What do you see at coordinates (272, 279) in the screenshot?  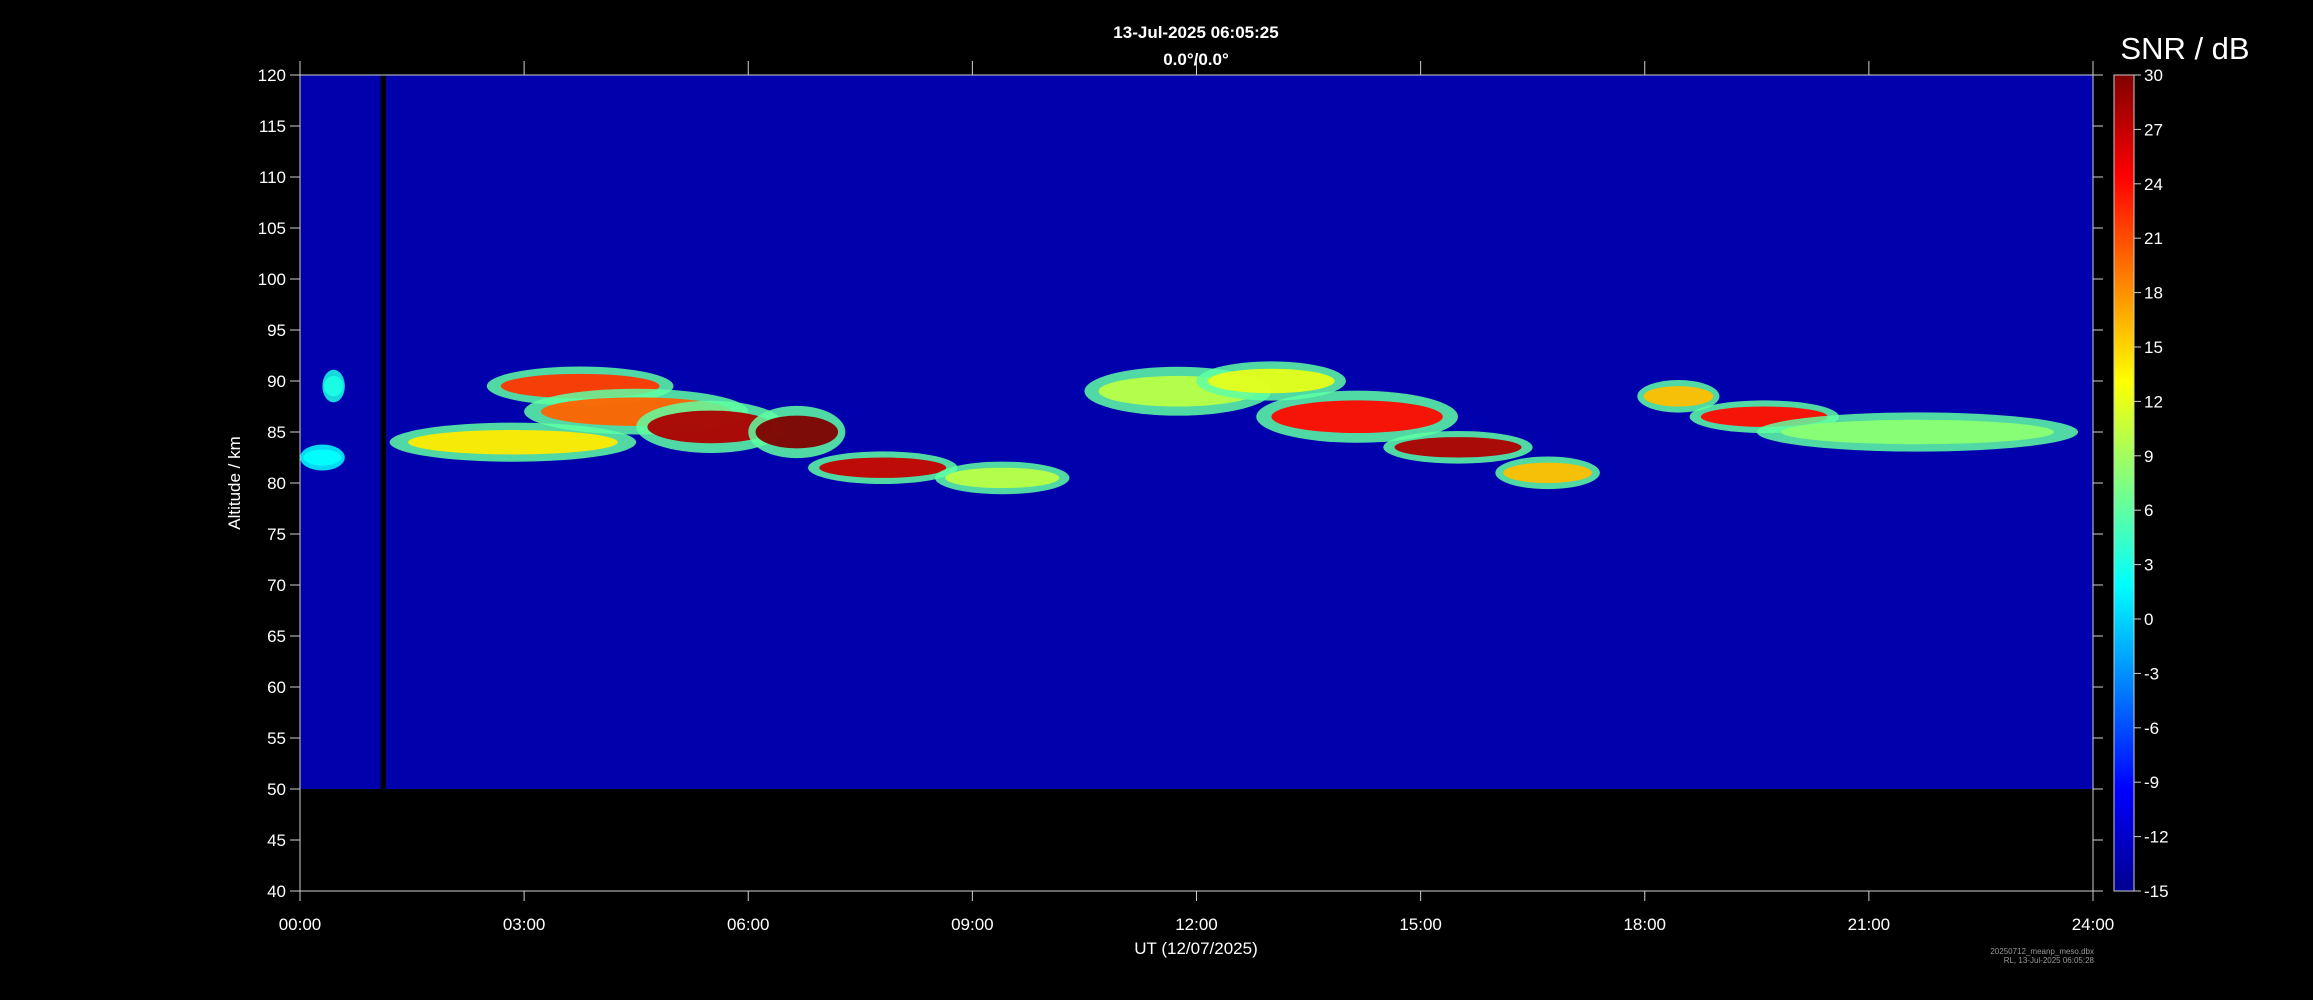 I see `y-tick-label: 100` at bounding box center [272, 279].